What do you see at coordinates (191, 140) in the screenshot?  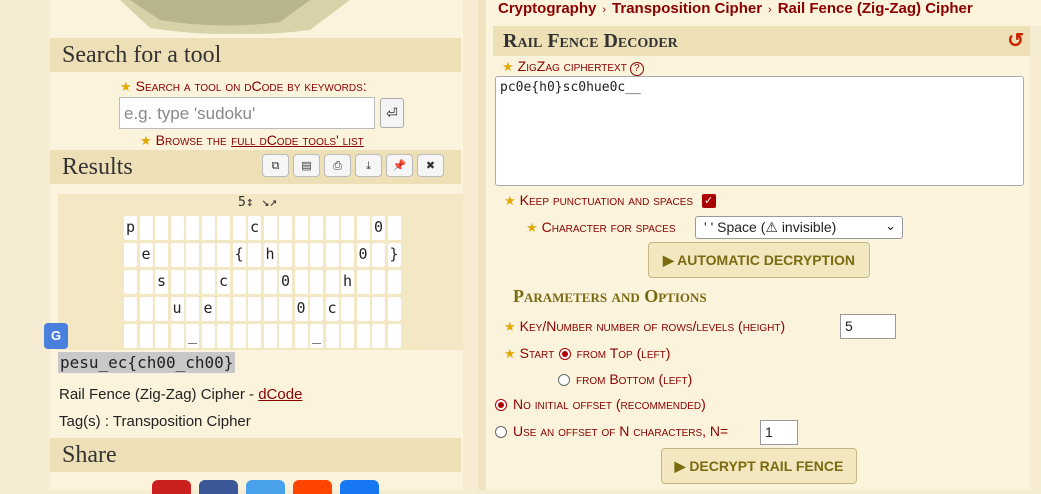 I see `browse-prefix: Browse the` at bounding box center [191, 140].